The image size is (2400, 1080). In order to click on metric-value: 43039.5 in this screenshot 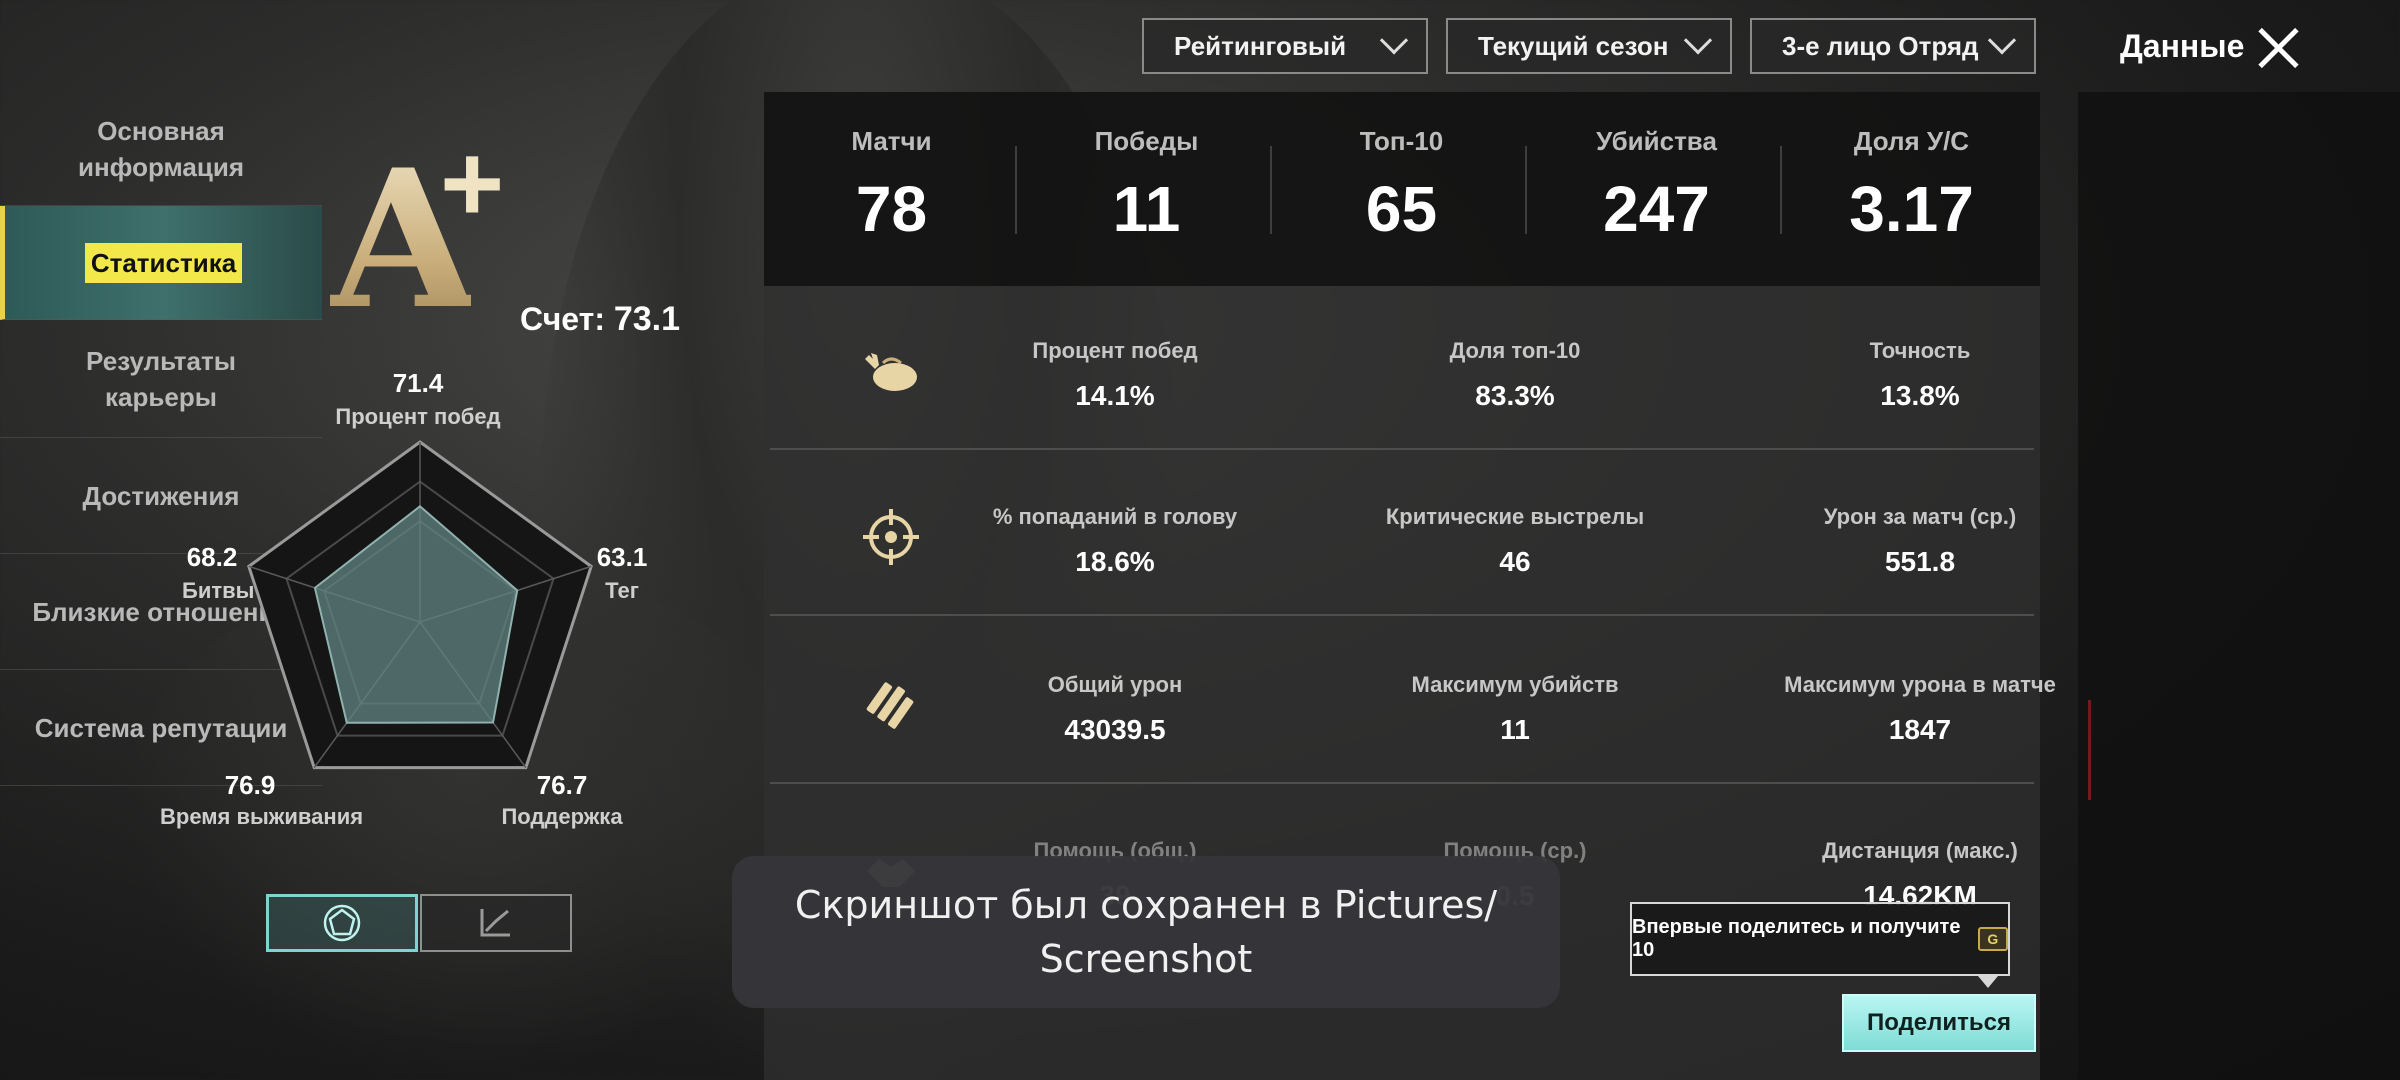, I will do `click(1115, 729)`.